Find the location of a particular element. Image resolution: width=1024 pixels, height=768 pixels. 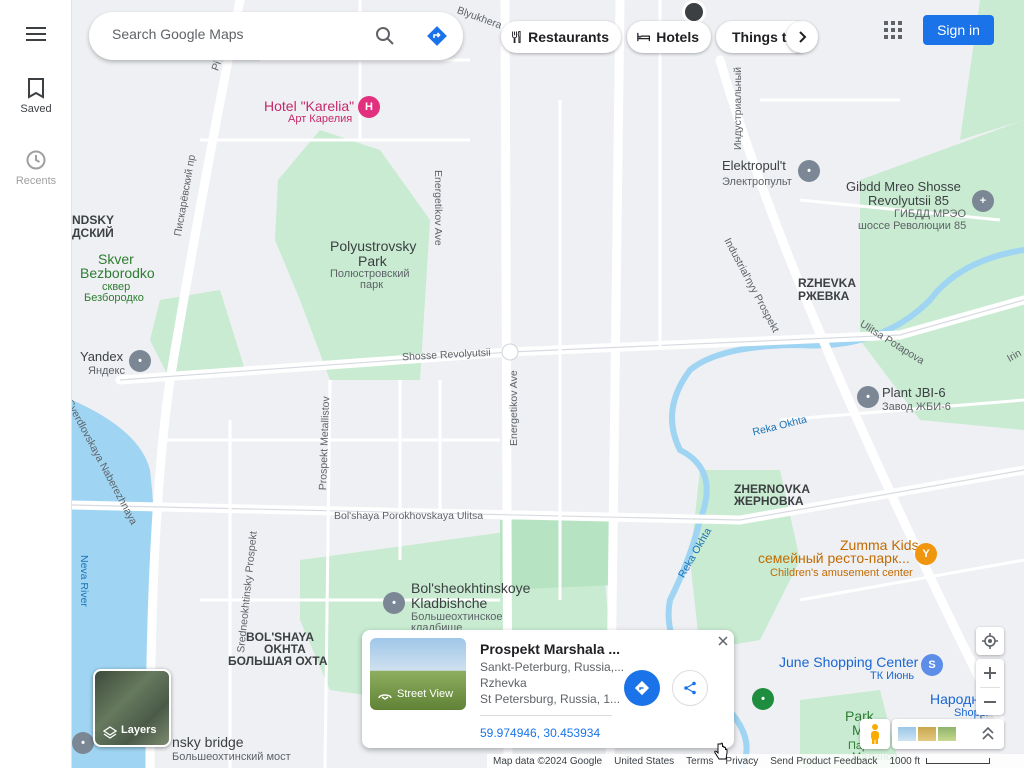

pegman-button is located at coordinates (875, 734).